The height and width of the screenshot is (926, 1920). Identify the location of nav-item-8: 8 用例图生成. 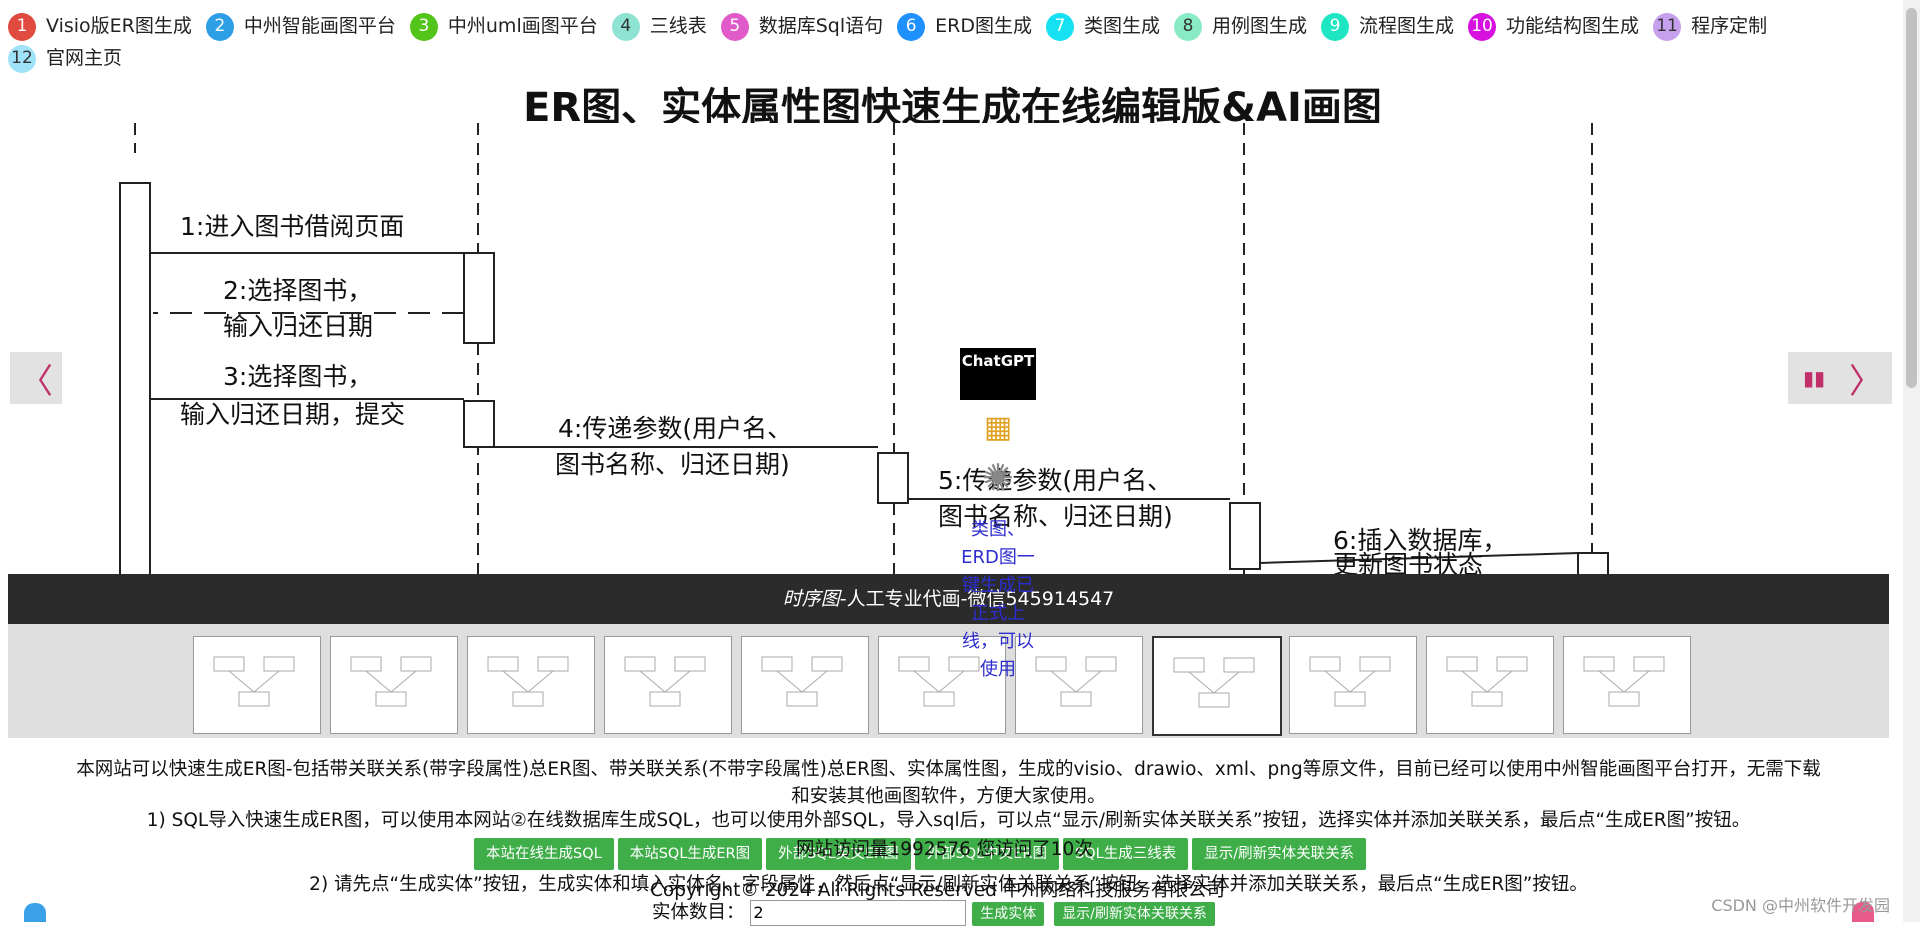
(1240, 26).